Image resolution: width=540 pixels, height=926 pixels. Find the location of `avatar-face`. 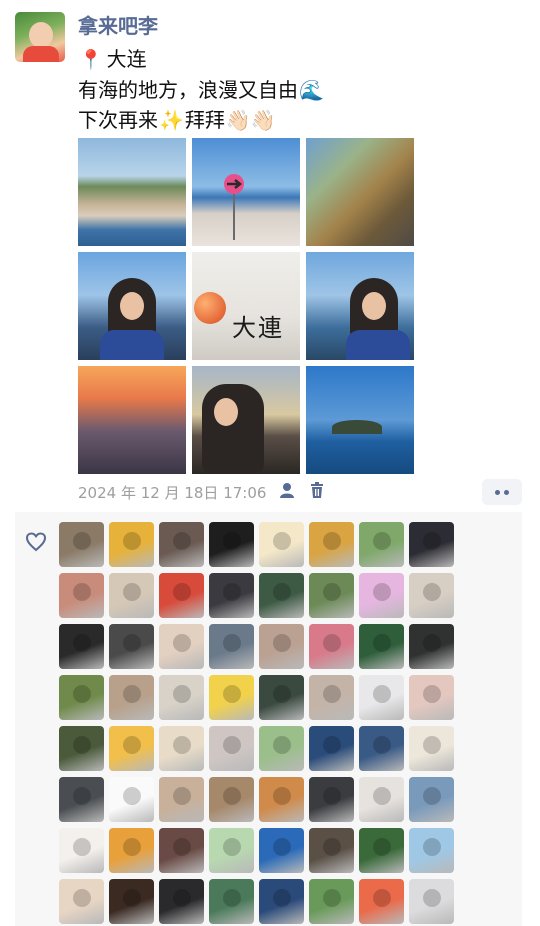

avatar-face is located at coordinates (41, 35).